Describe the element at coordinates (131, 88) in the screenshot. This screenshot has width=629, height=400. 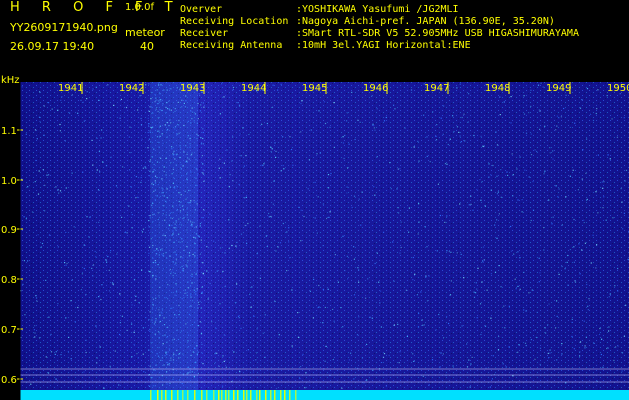
I see `x-tick-label: 1942` at that location.